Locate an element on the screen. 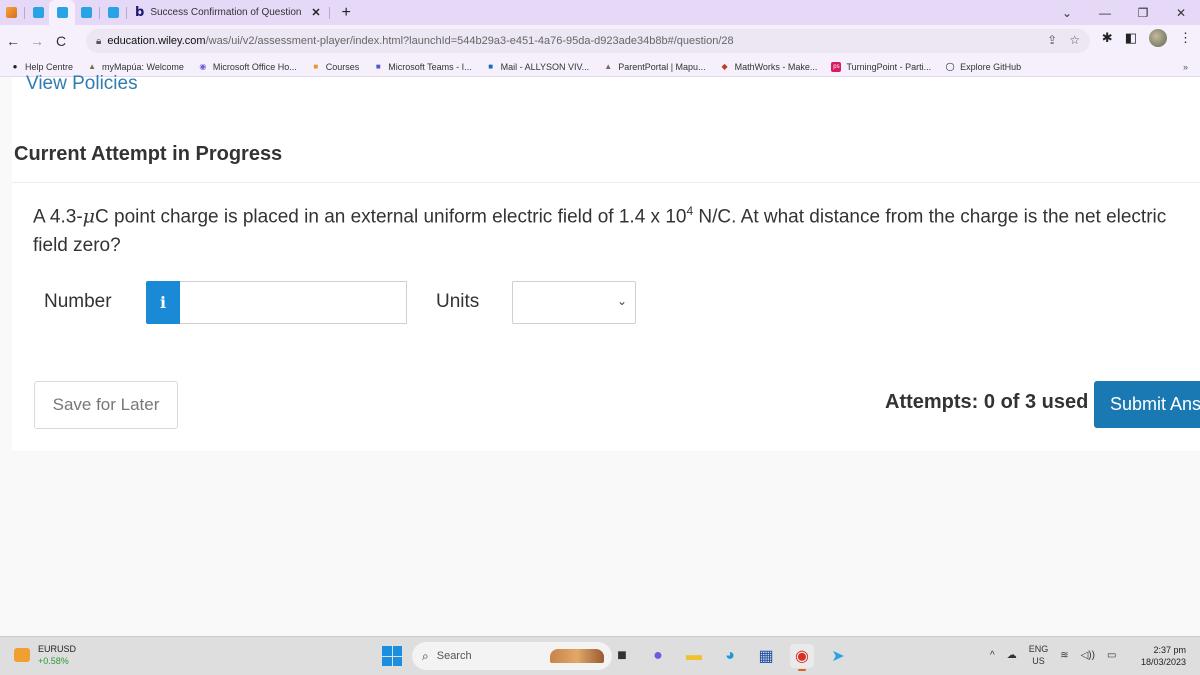 The width and height of the screenshot is (1200, 675). task-view-icon: ■ is located at coordinates (622, 656).